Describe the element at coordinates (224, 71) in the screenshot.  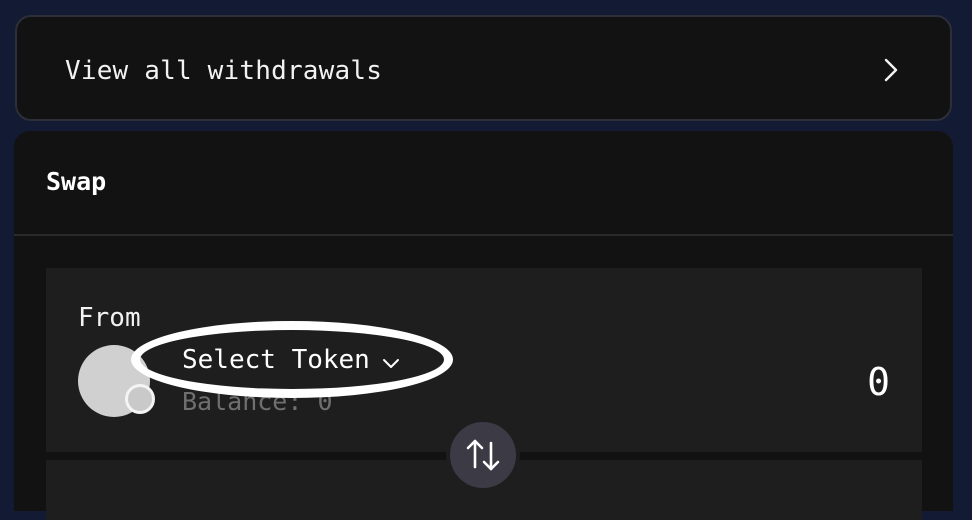
I see `view-withdrawals-label: View all withdrawals` at that location.